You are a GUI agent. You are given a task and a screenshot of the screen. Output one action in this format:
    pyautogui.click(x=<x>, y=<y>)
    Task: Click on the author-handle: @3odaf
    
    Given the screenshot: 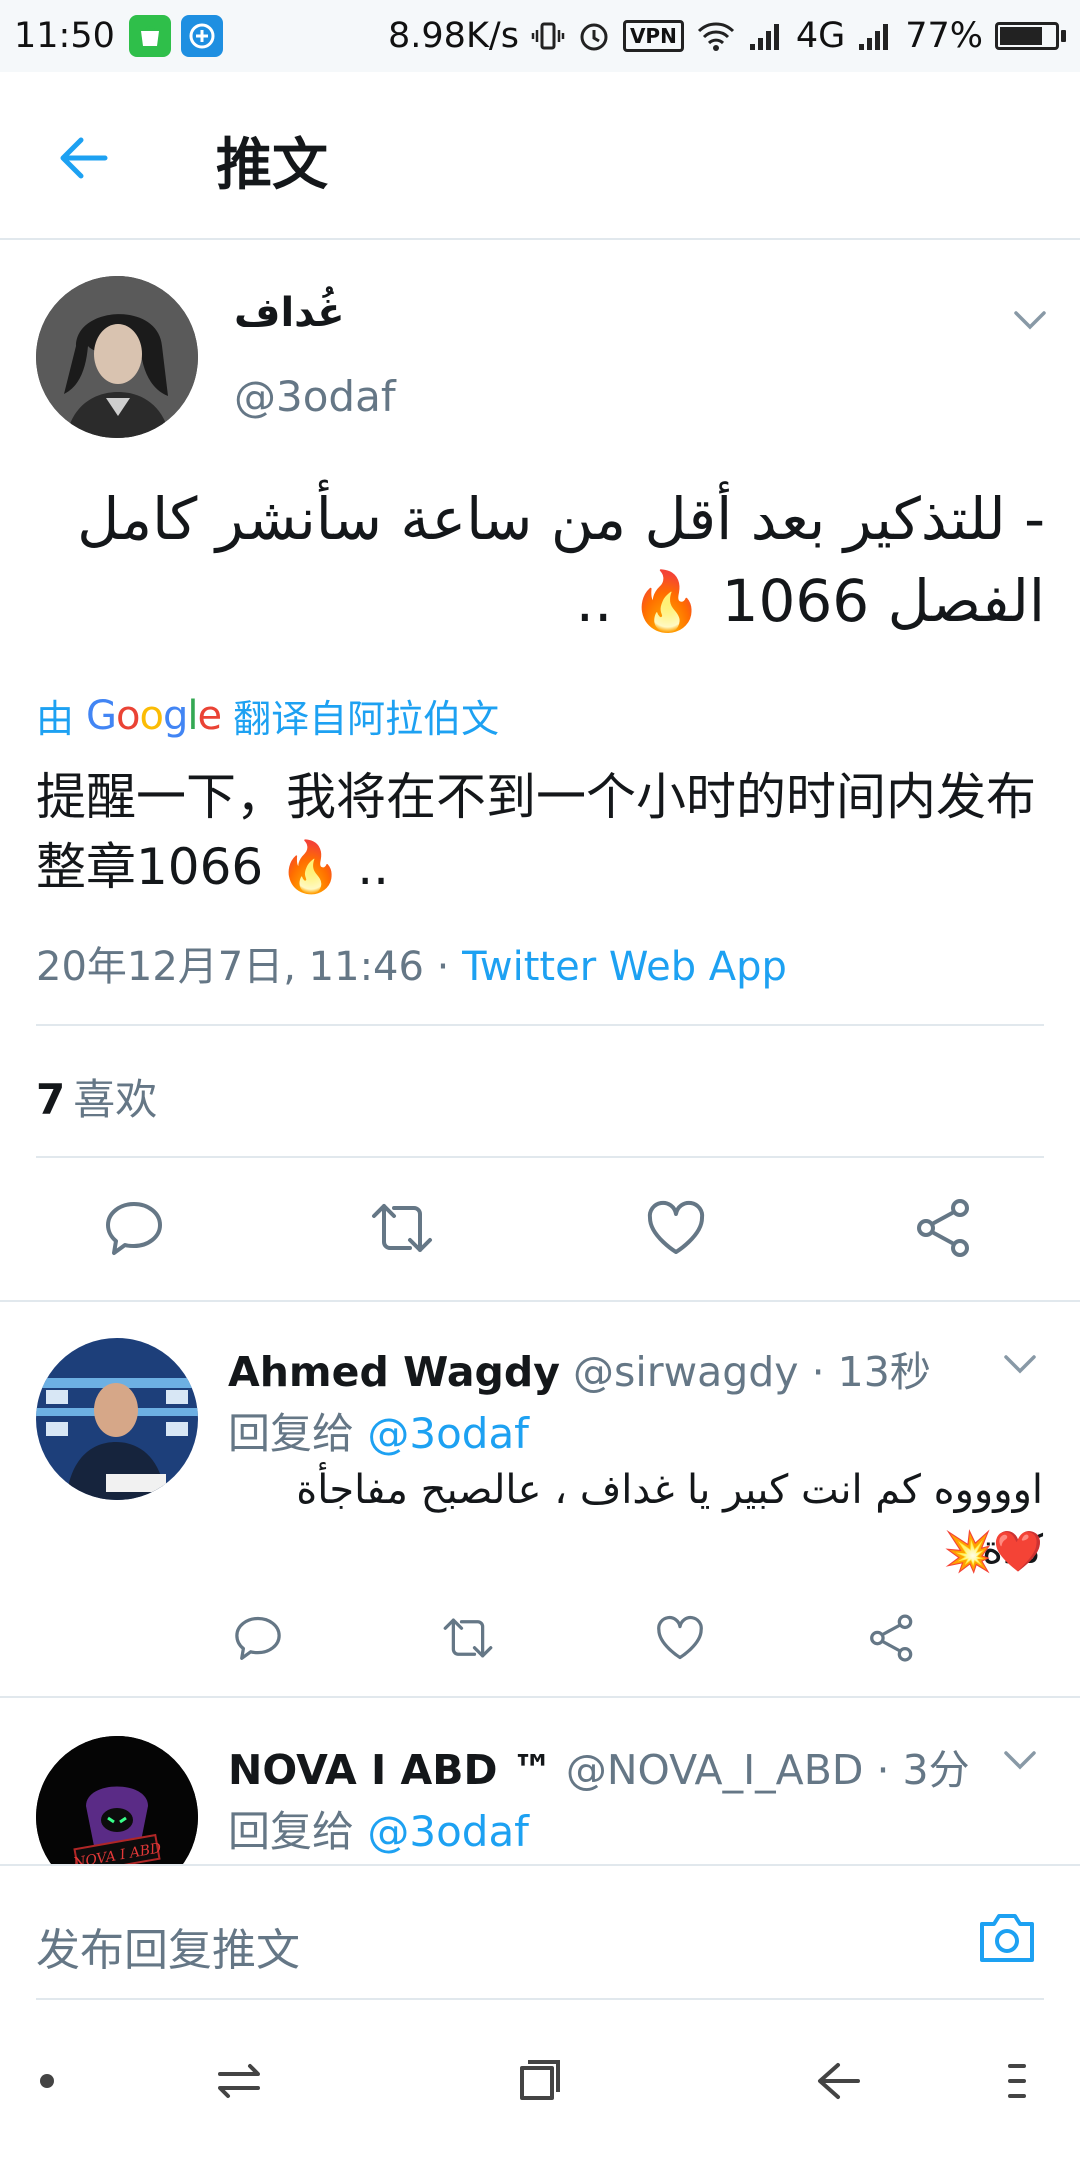 What is the action you would take?
    pyautogui.click(x=315, y=396)
    